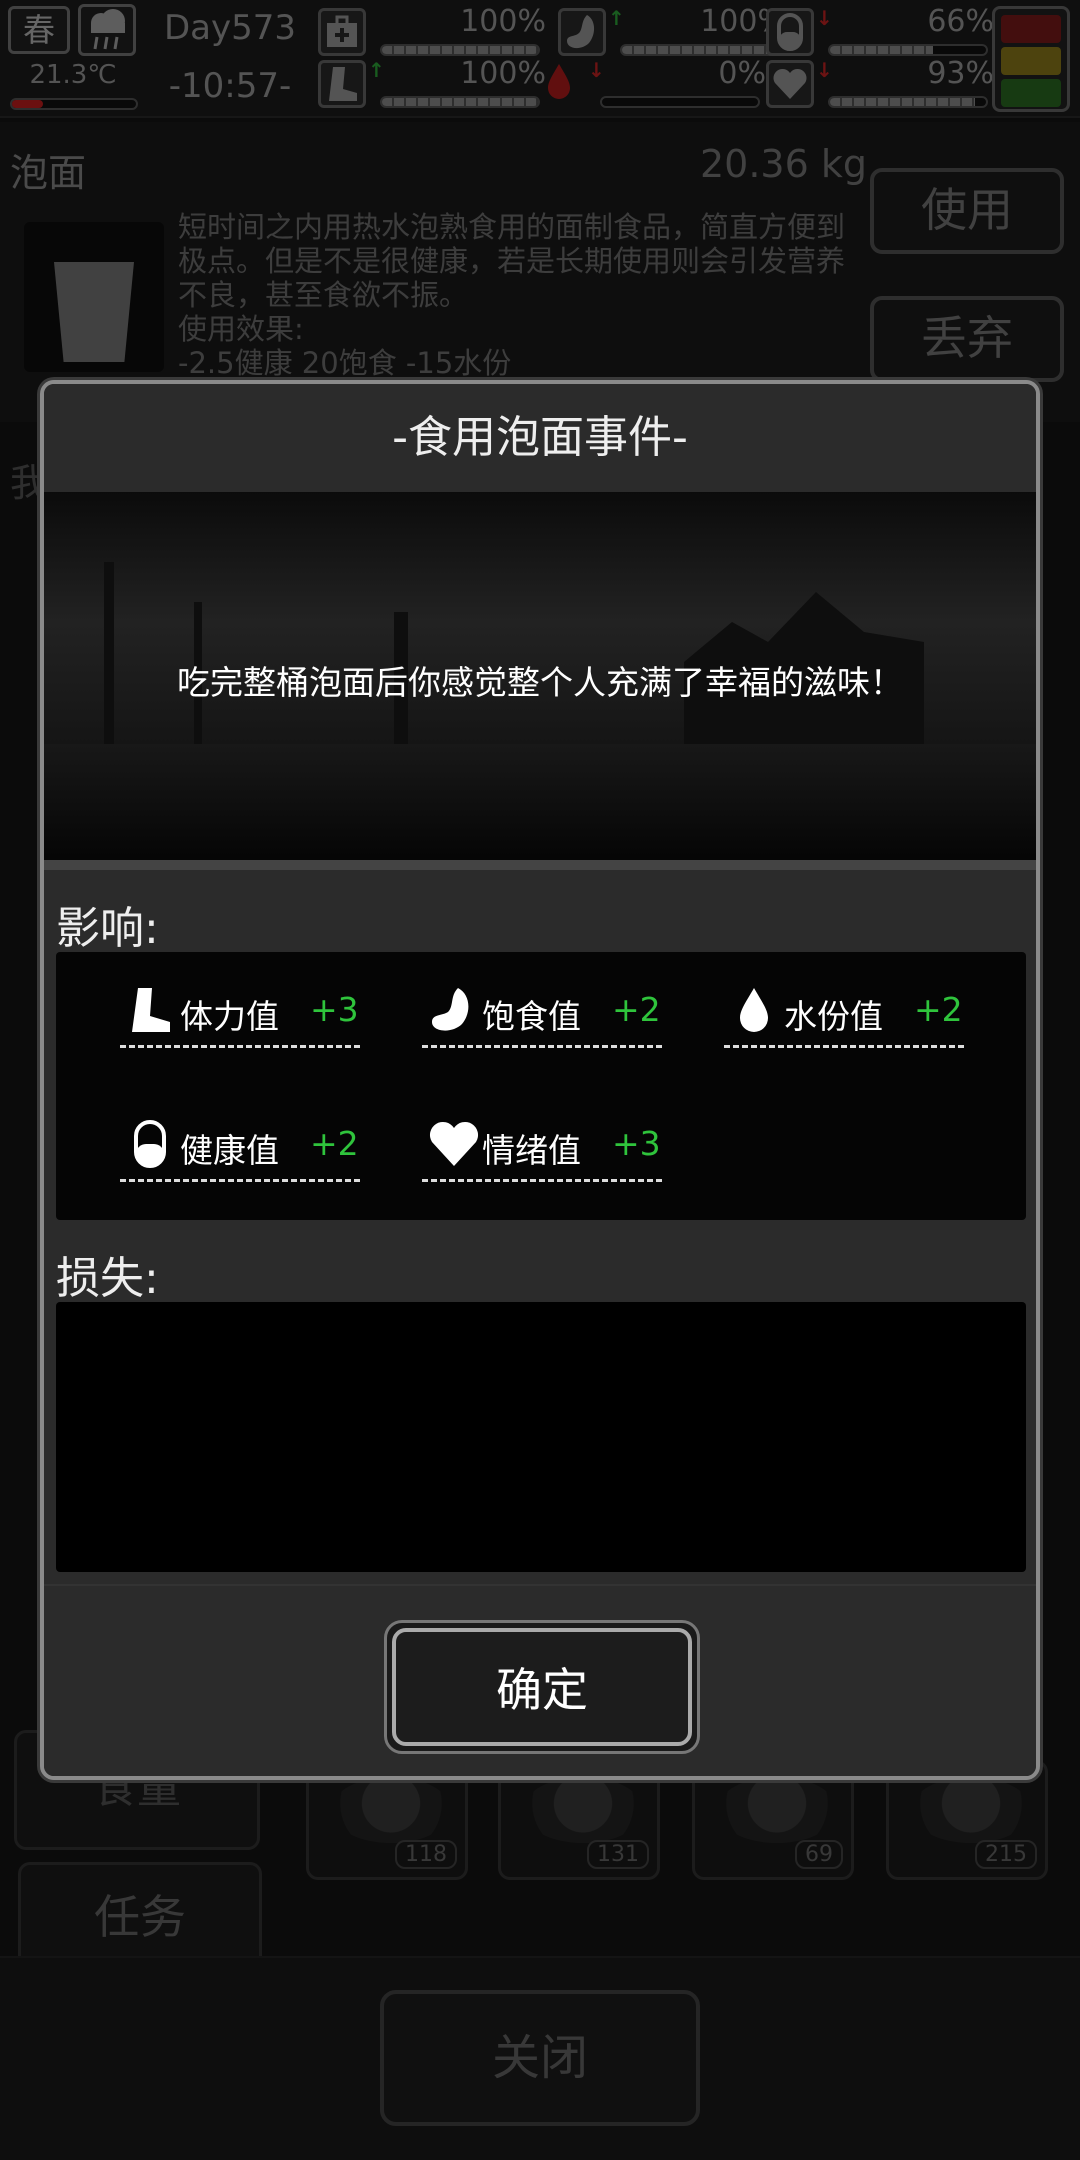  What do you see at coordinates (531, 1016) in the screenshot?
I see `effect-label: 饱食值` at bounding box center [531, 1016].